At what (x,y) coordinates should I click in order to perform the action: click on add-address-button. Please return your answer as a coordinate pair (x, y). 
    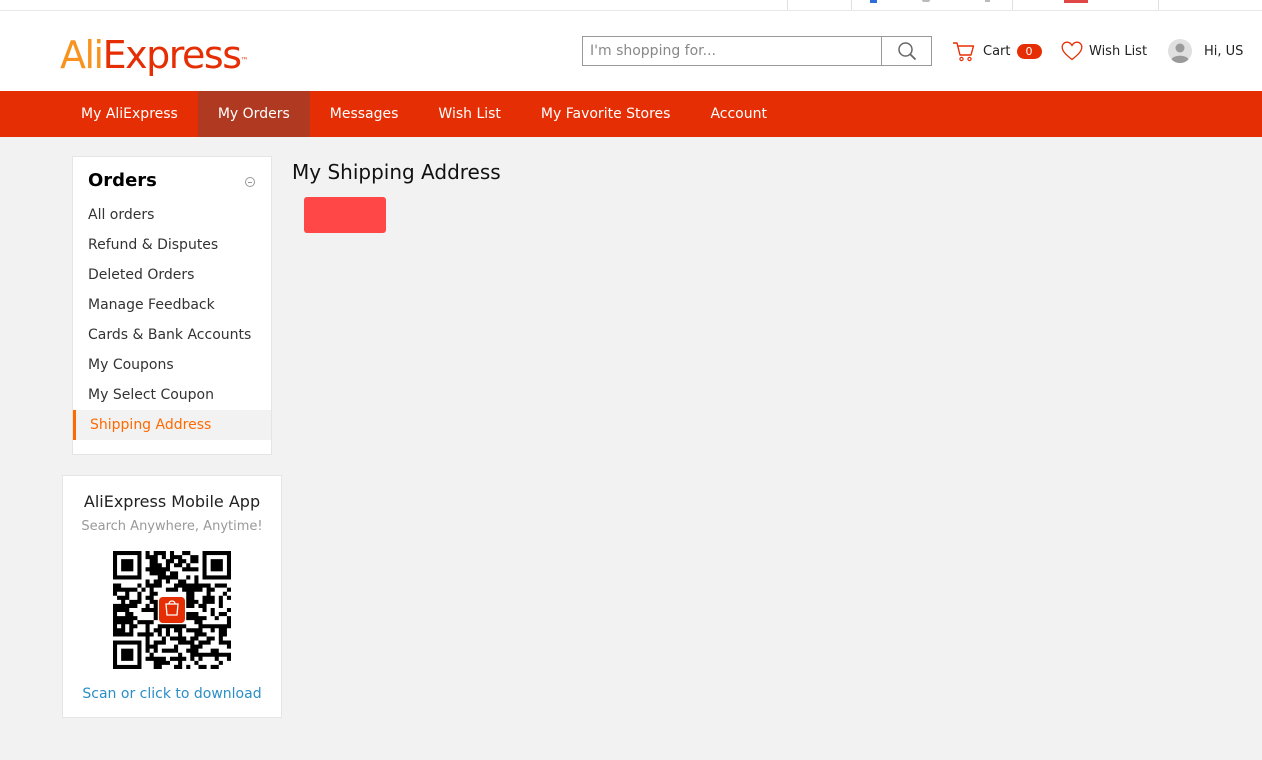
    Looking at the image, I should click on (345, 215).